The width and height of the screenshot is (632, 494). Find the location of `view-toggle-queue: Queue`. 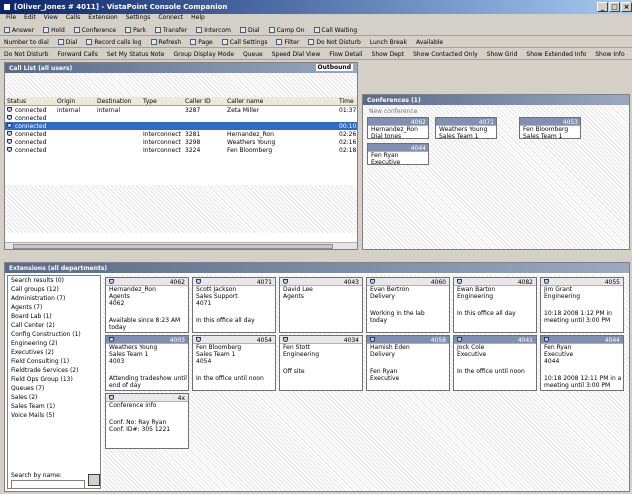

view-toggle-queue: Queue is located at coordinates (253, 54).